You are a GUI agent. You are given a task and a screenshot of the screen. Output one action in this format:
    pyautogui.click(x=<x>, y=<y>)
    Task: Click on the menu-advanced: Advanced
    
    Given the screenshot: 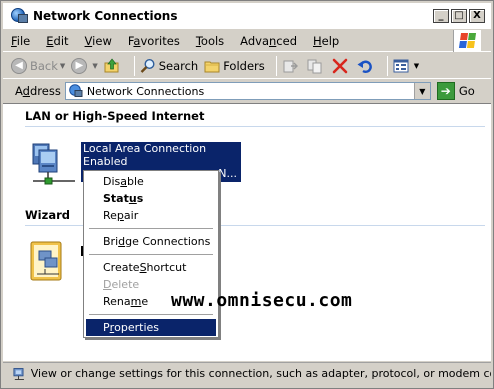 What is the action you would take?
    pyautogui.click(x=268, y=41)
    